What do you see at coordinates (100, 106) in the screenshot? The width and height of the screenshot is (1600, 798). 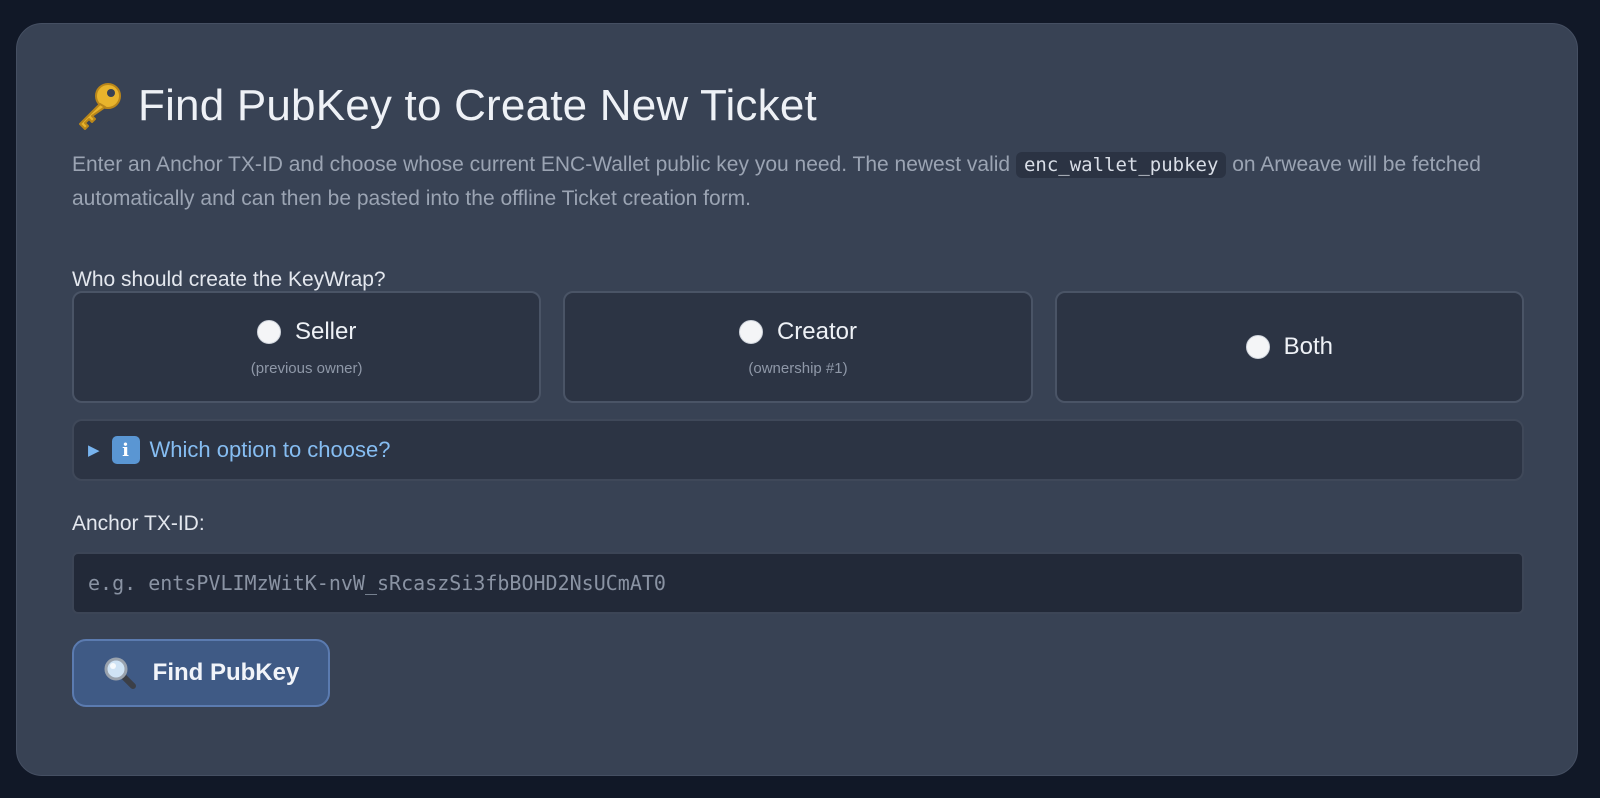 I see `key-icon` at bounding box center [100, 106].